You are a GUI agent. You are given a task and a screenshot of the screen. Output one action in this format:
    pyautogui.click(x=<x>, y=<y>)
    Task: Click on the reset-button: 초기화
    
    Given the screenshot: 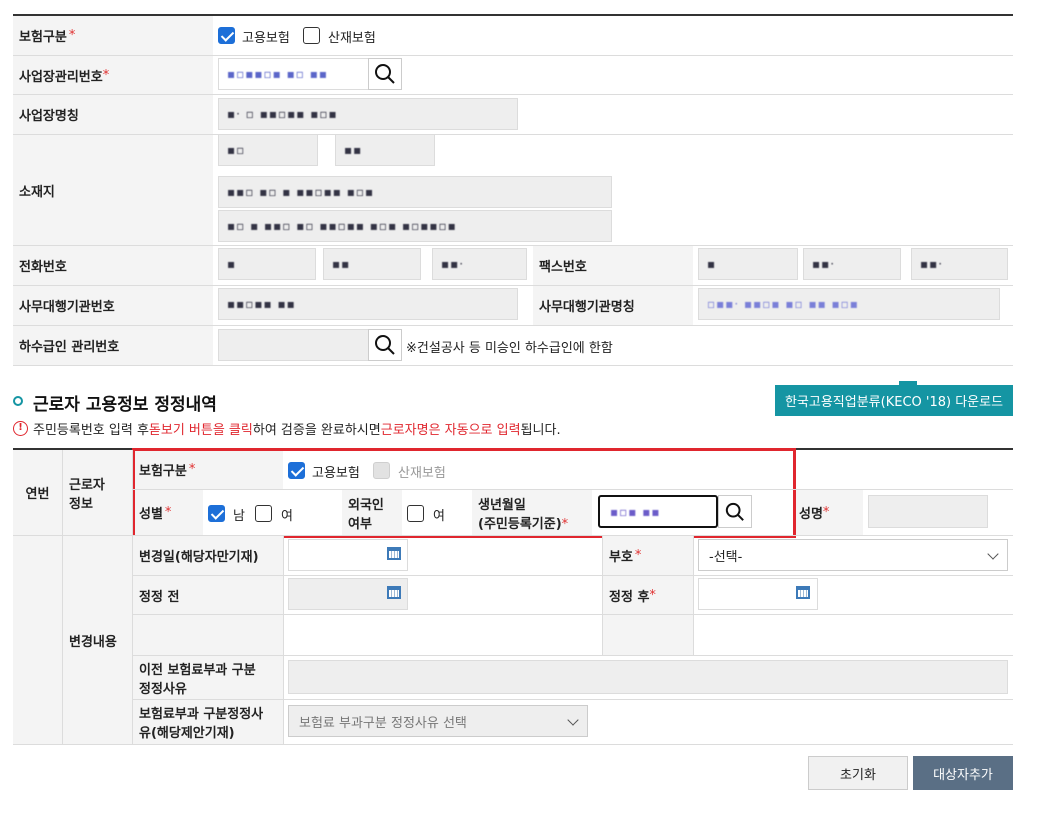 What is the action you would take?
    pyautogui.click(x=858, y=773)
    